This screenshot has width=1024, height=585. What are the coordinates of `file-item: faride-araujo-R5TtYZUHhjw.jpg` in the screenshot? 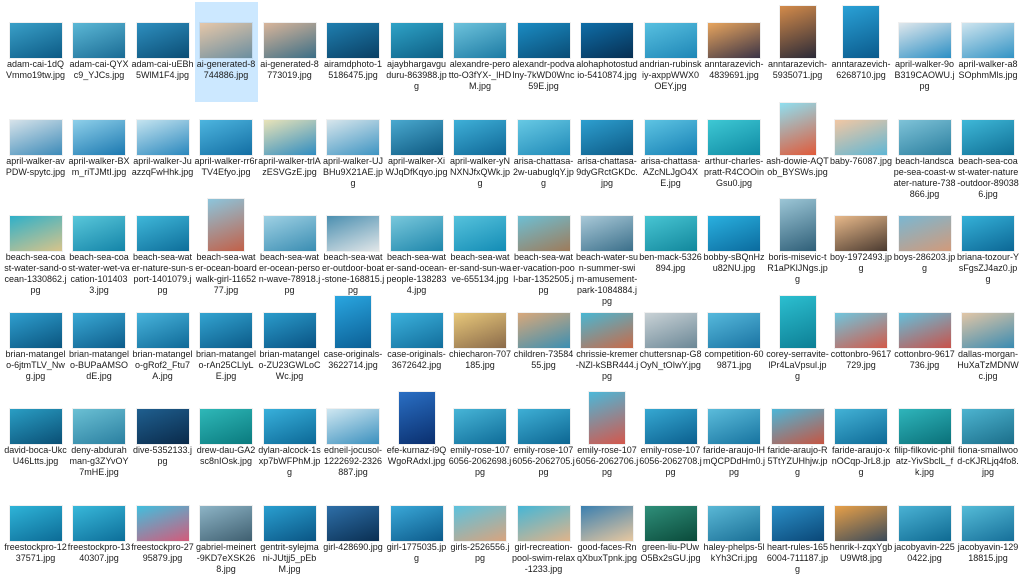 It's located at (797, 438).